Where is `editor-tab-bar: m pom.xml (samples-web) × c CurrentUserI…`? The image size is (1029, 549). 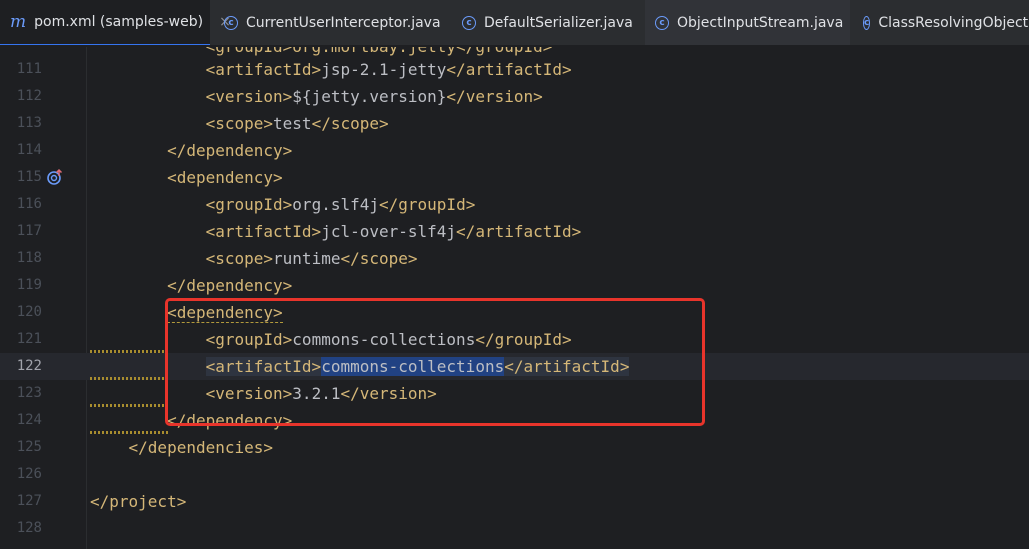 editor-tab-bar: m pom.xml (samples-web) × c CurrentUserI… is located at coordinates (514, 23).